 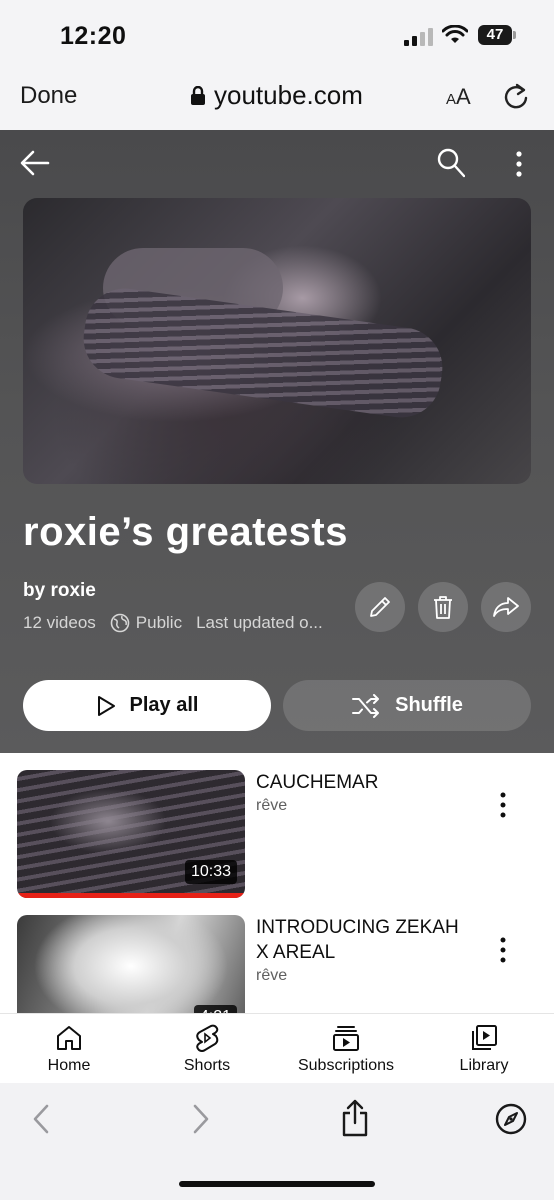 What do you see at coordinates (164, 705) in the screenshot?
I see `play-all-label: Play all` at bounding box center [164, 705].